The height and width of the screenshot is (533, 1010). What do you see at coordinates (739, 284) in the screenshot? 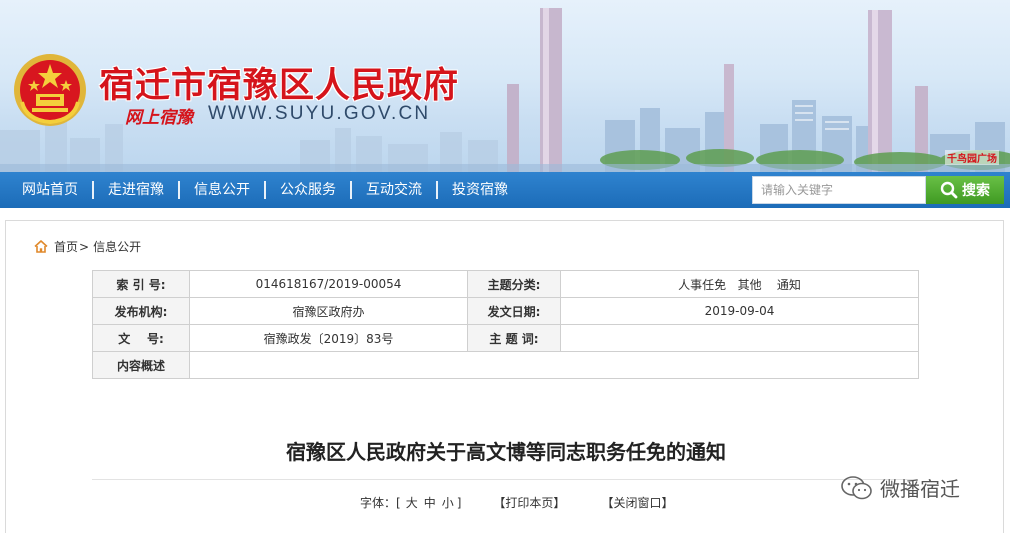
I see `category-value: 人事任免 其他 通知` at bounding box center [739, 284].